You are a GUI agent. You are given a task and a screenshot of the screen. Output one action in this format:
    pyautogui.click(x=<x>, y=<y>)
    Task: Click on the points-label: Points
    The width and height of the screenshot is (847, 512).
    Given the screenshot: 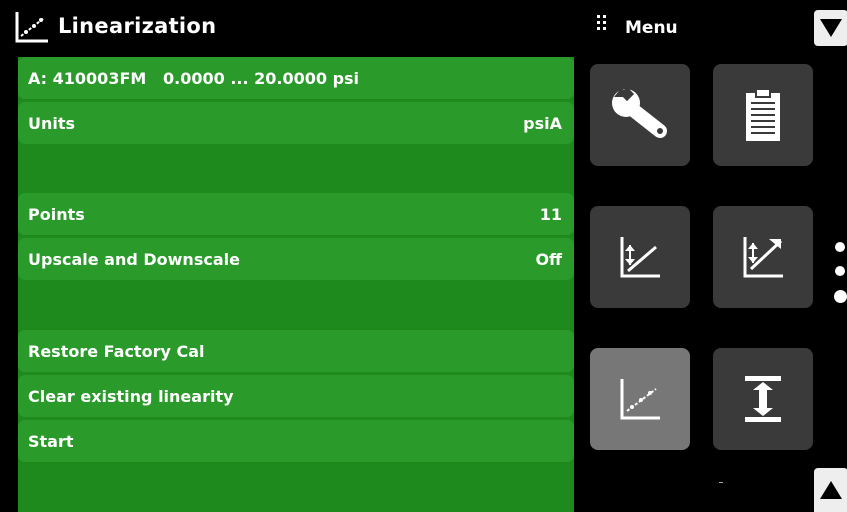 What is the action you would take?
    pyautogui.click(x=56, y=214)
    